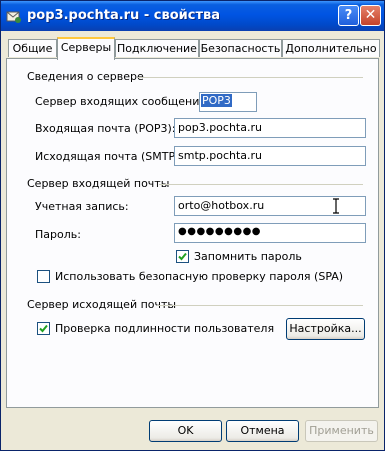  I want to click on spa-checkbox, so click(43, 276).